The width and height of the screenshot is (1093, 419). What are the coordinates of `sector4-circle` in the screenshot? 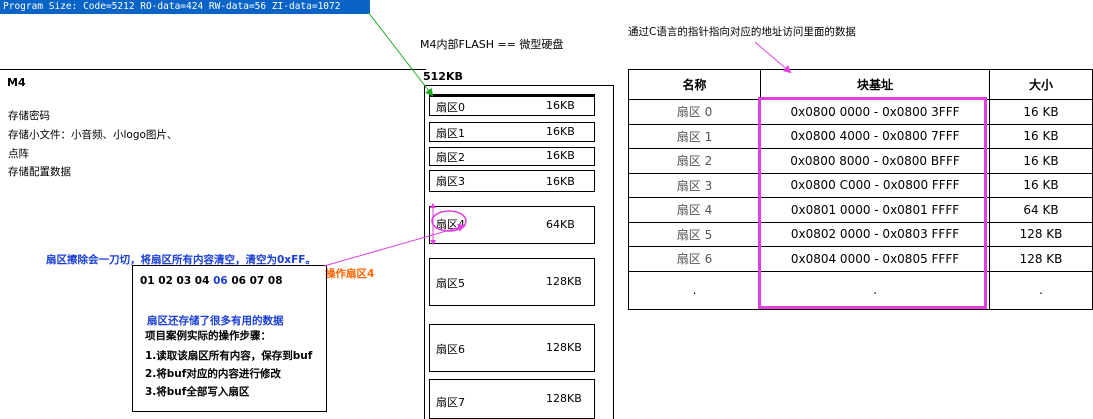 It's located at (449, 221).